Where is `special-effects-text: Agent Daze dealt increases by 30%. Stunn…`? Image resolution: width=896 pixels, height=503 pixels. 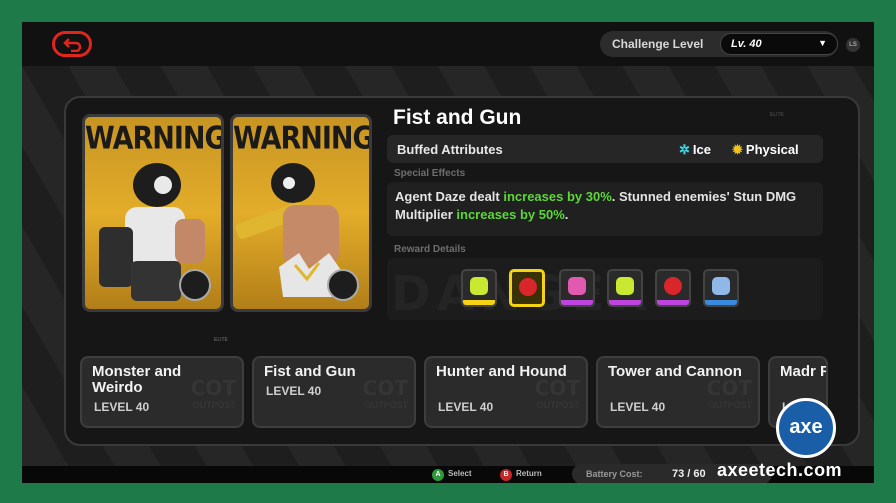 special-effects-text: Agent Daze dealt increases by 30%. Stunn… is located at coordinates (596, 205).